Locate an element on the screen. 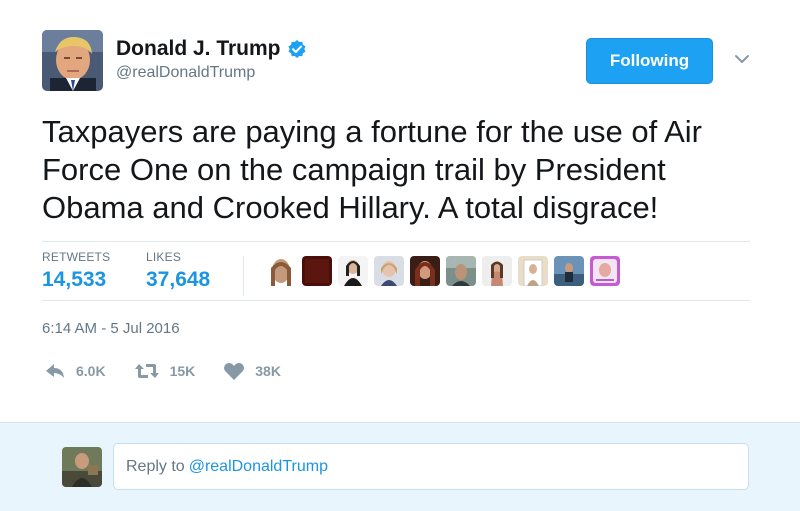 The height and width of the screenshot is (511, 800). likes-label: LIKES is located at coordinates (164, 257).